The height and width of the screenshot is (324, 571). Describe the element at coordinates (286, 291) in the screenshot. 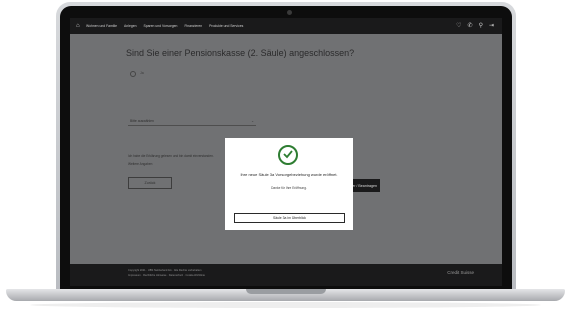

I see `laptop-notch` at that location.